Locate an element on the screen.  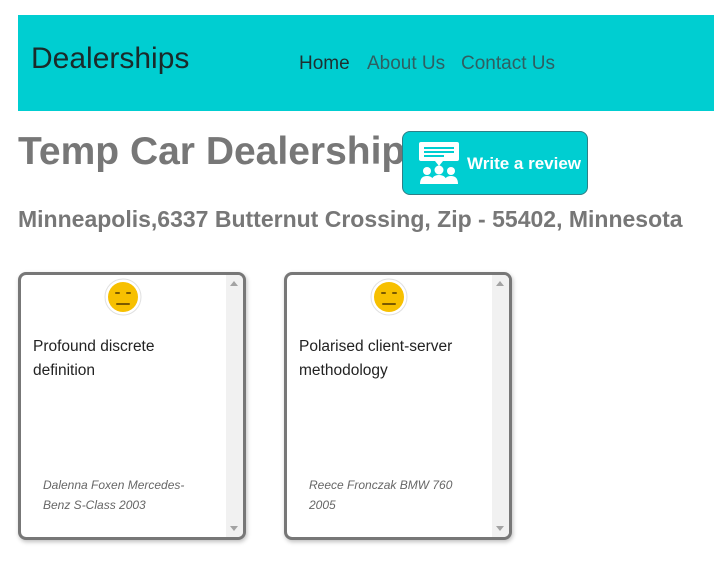
dealer-name: Temp Car Dealership is located at coordinates (212, 151).